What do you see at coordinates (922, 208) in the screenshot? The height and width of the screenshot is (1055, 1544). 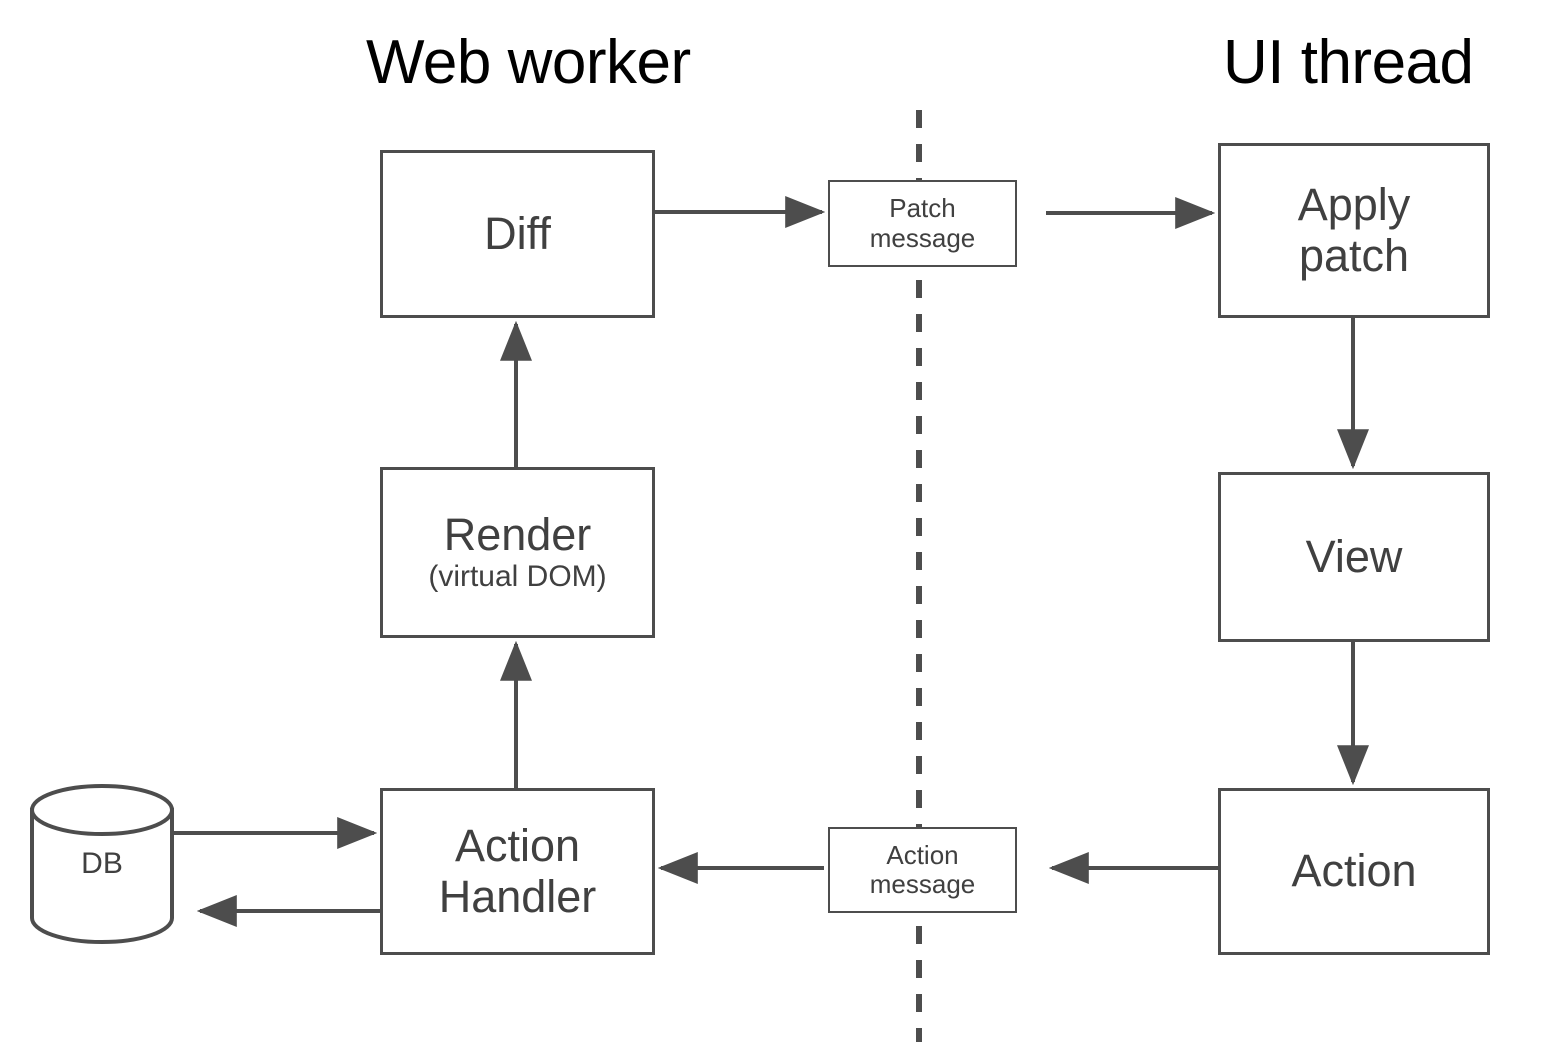 I see `node-patch-message-line1: Patch` at bounding box center [922, 208].